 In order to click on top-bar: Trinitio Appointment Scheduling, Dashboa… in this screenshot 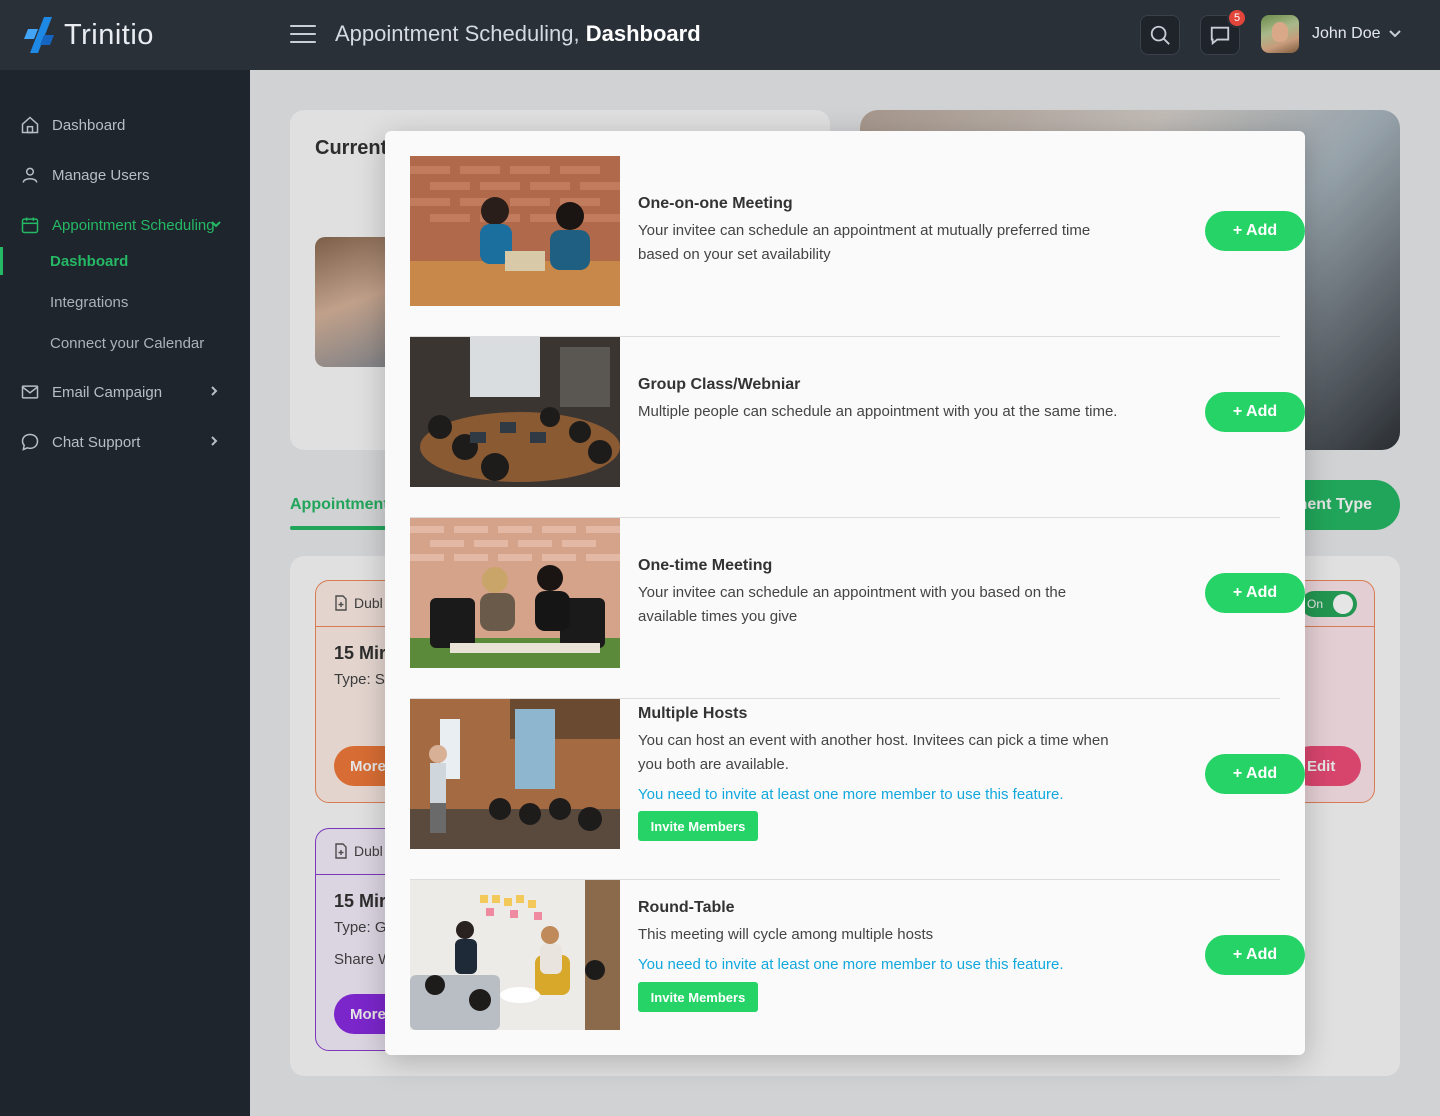, I will do `click(720, 35)`.